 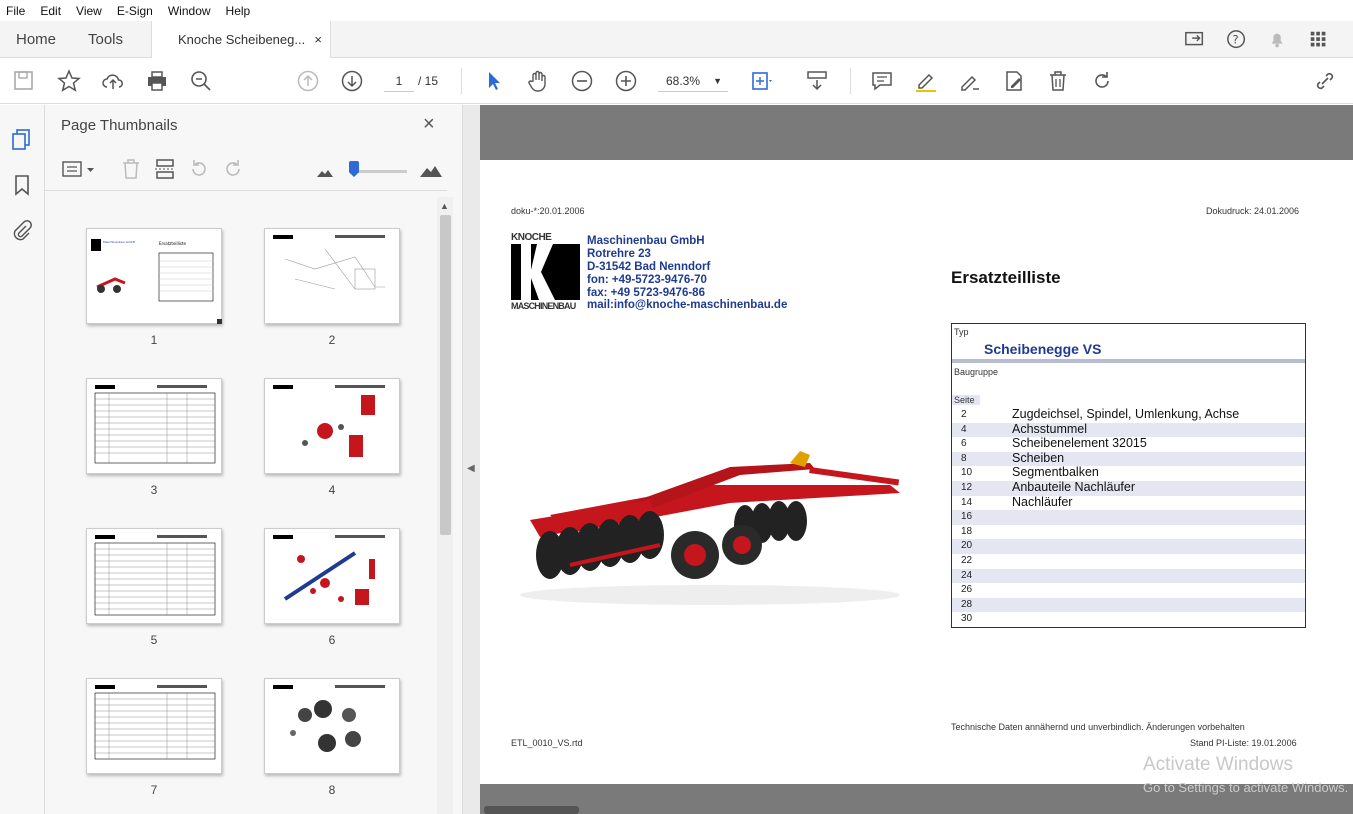 I want to click on share-link-icon, so click(x=1325, y=81).